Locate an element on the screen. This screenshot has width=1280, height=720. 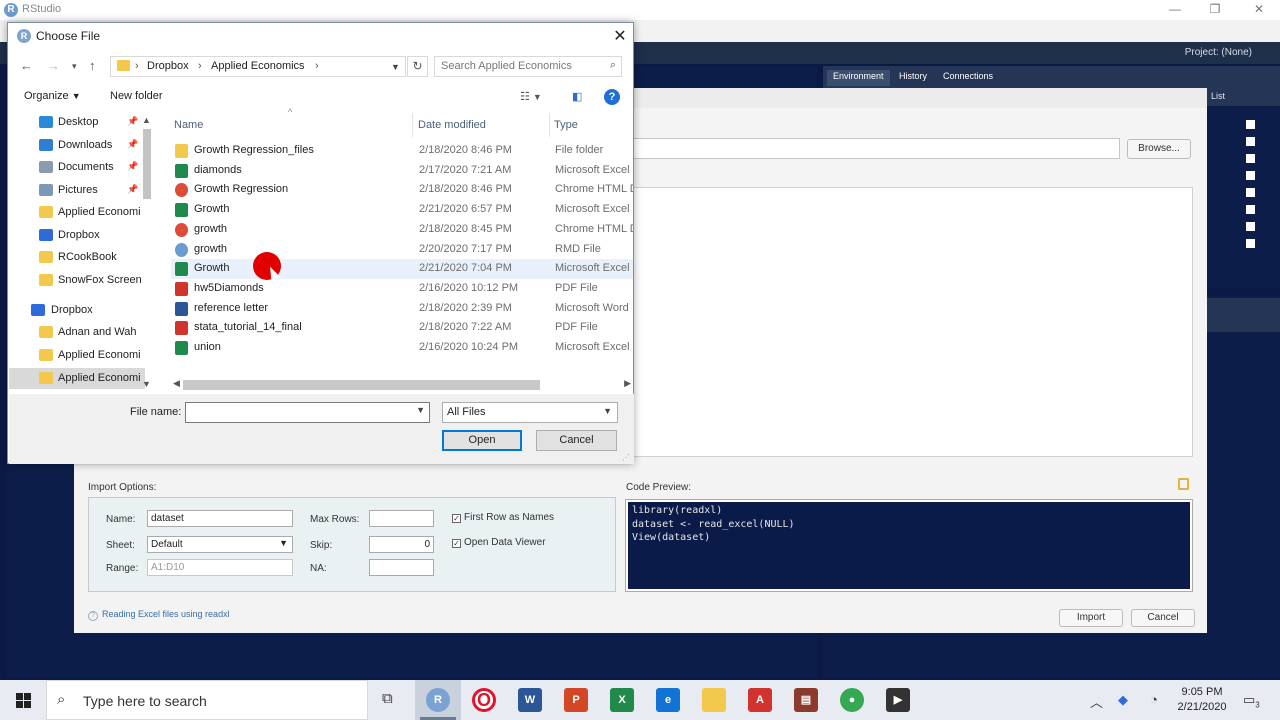
winrar-icon: ▤ is located at coordinates (806, 700).